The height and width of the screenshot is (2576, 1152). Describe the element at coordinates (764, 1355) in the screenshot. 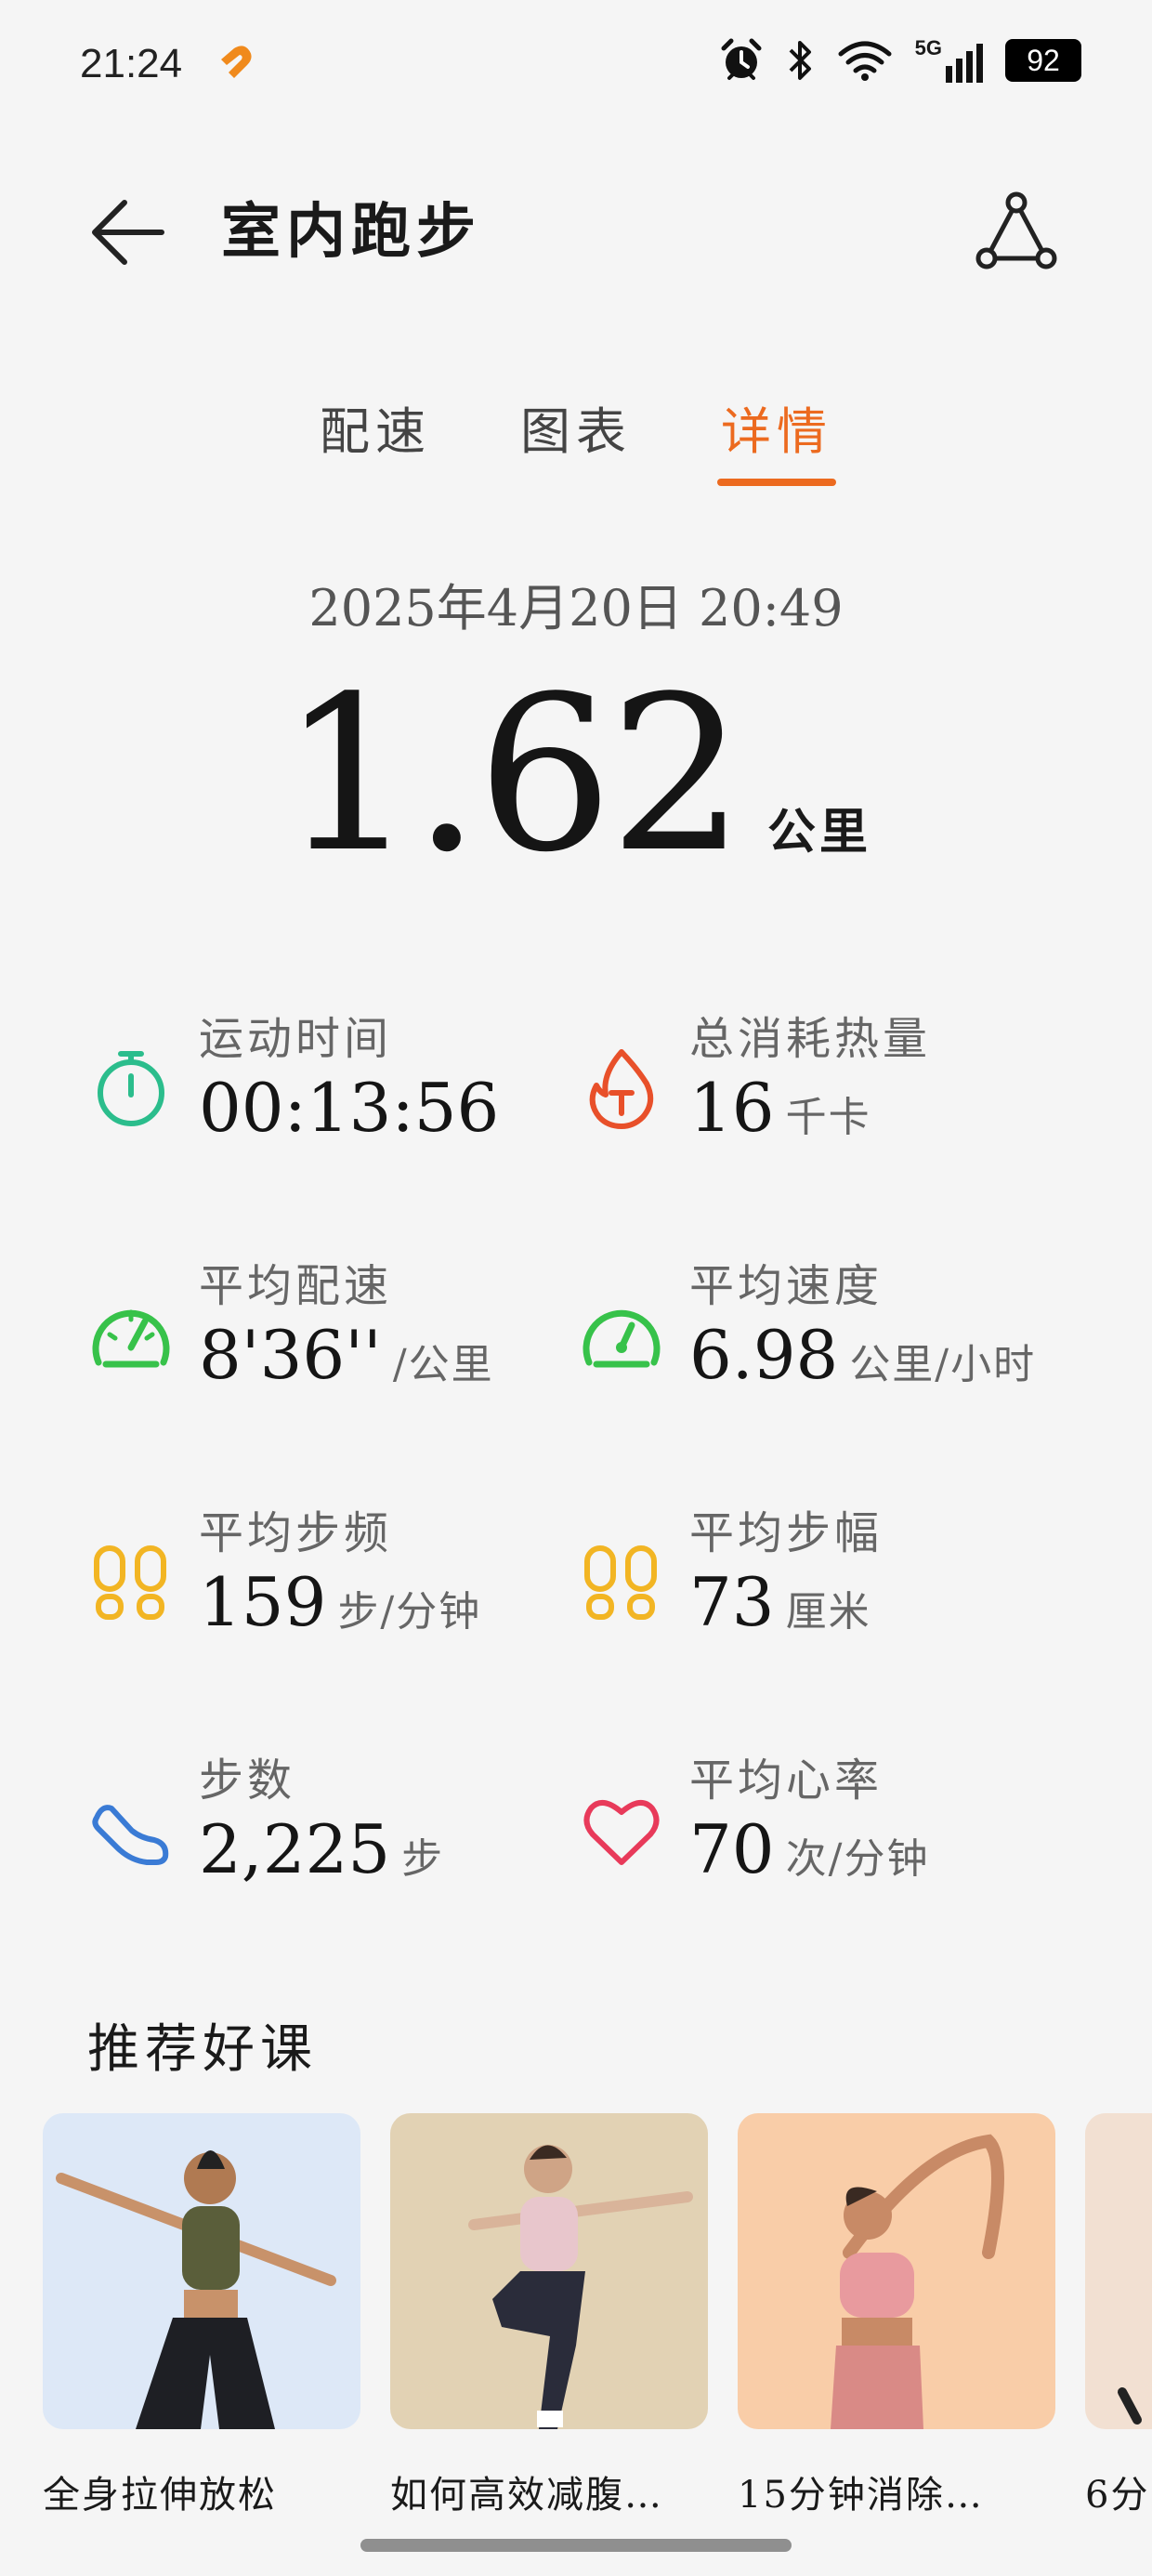

I see `stat-value: 6.98` at that location.